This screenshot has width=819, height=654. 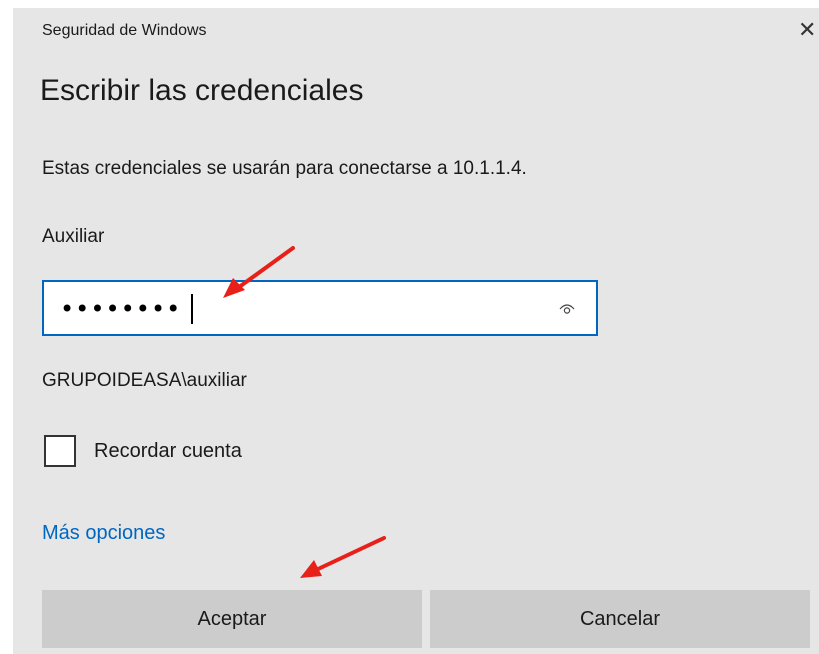 What do you see at coordinates (103, 533) in the screenshot?
I see `more-options-link: Más opciones` at bounding box center [103, 533].